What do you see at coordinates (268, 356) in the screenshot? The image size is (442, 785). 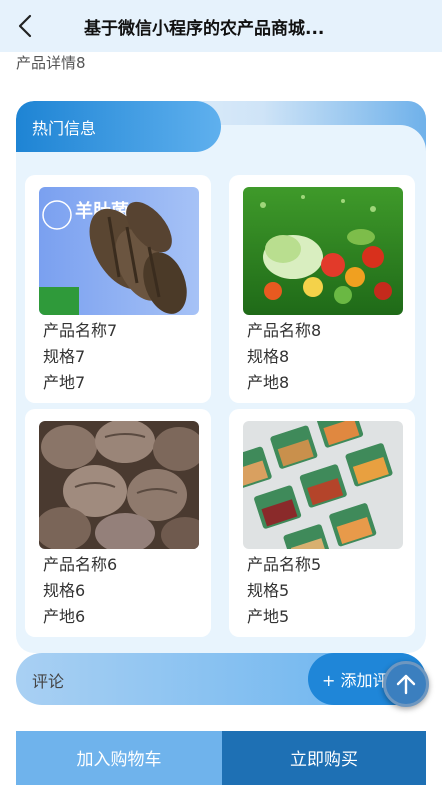 I see `product-spec: 规格8` at bounding box center [268, 356].